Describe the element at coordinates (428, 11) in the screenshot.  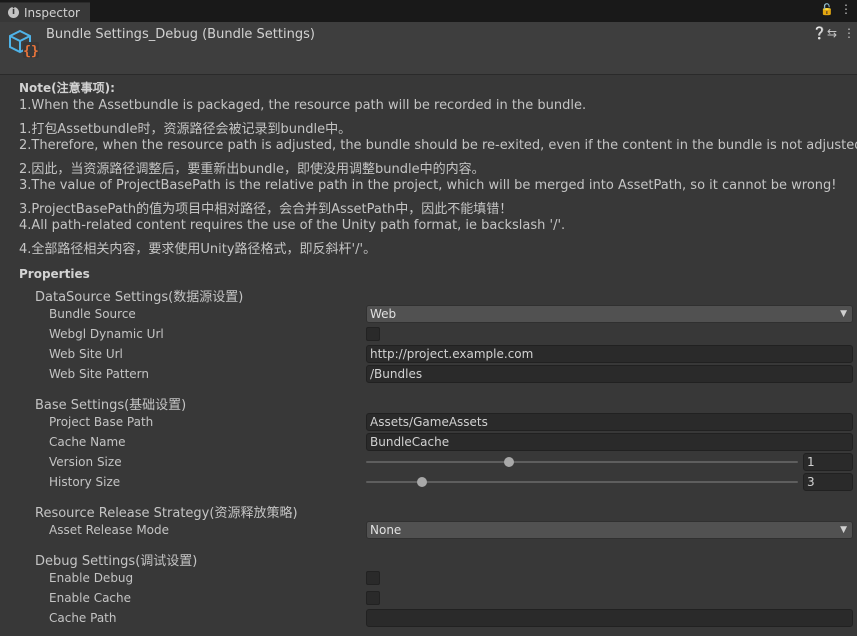
I see `tab-bar: i Inspector 🔓 ⋮` at that location.